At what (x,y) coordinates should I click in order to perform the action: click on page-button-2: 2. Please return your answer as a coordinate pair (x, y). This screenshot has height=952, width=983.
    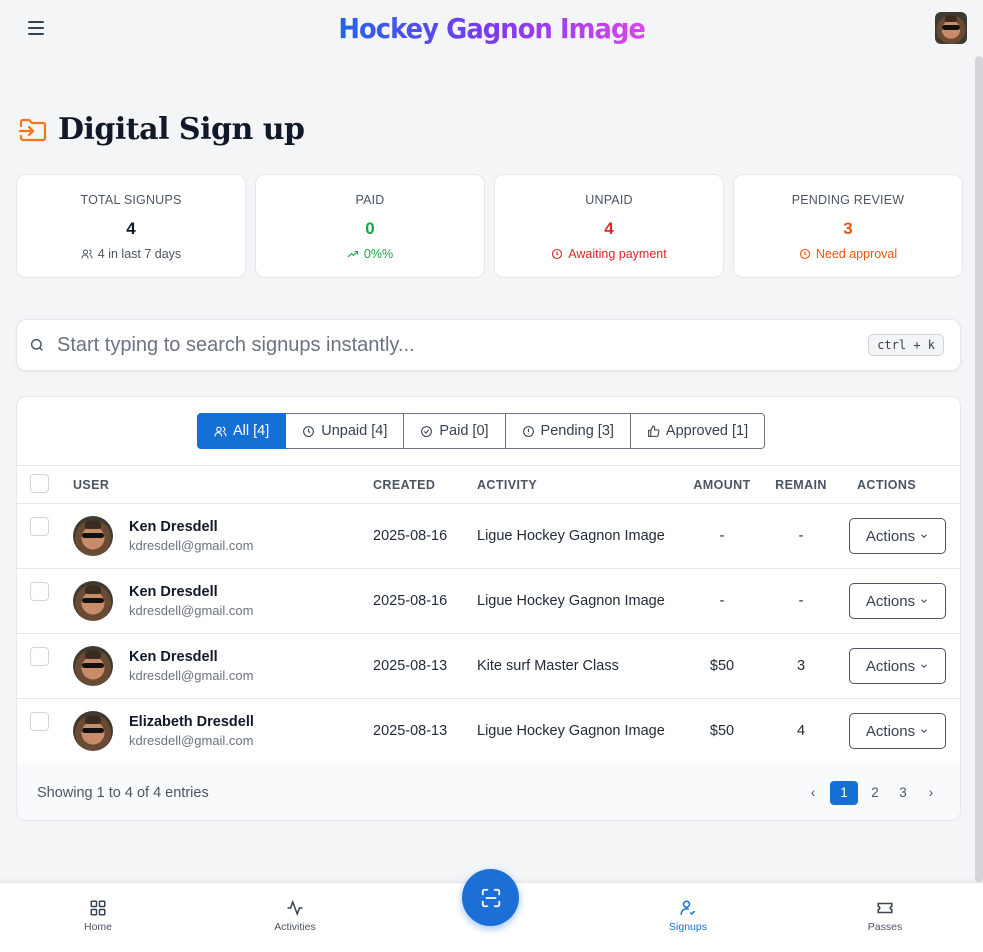
    Looking at the image, I should click on (875, 793).